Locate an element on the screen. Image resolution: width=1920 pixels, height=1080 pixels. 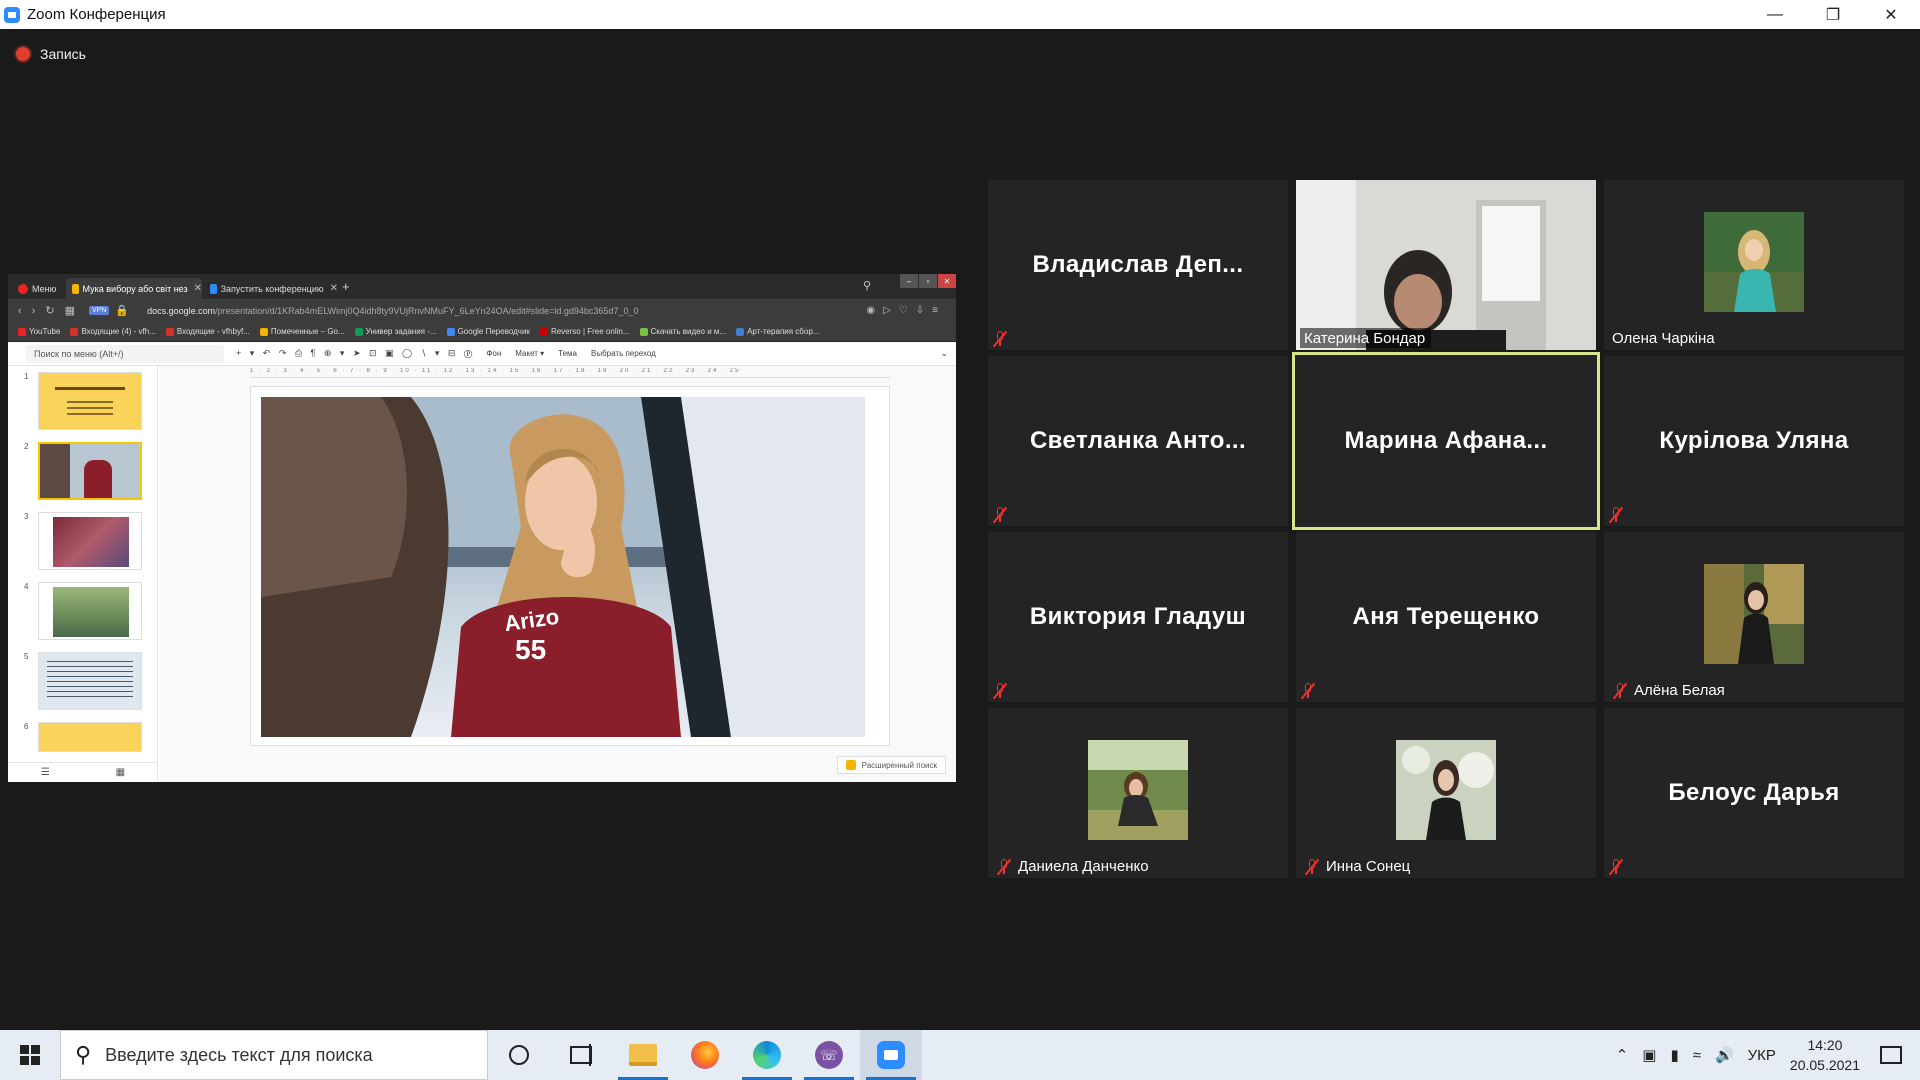
participant-tile: Виктория Гладуш is located at coordinates (1138, 617).